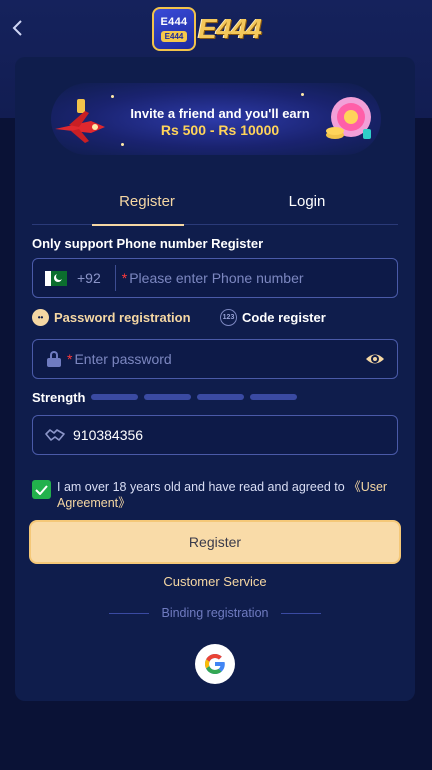 The height and width of the screenshot is (770, 432). I want to click on handshake-icon, so click(55, 435).